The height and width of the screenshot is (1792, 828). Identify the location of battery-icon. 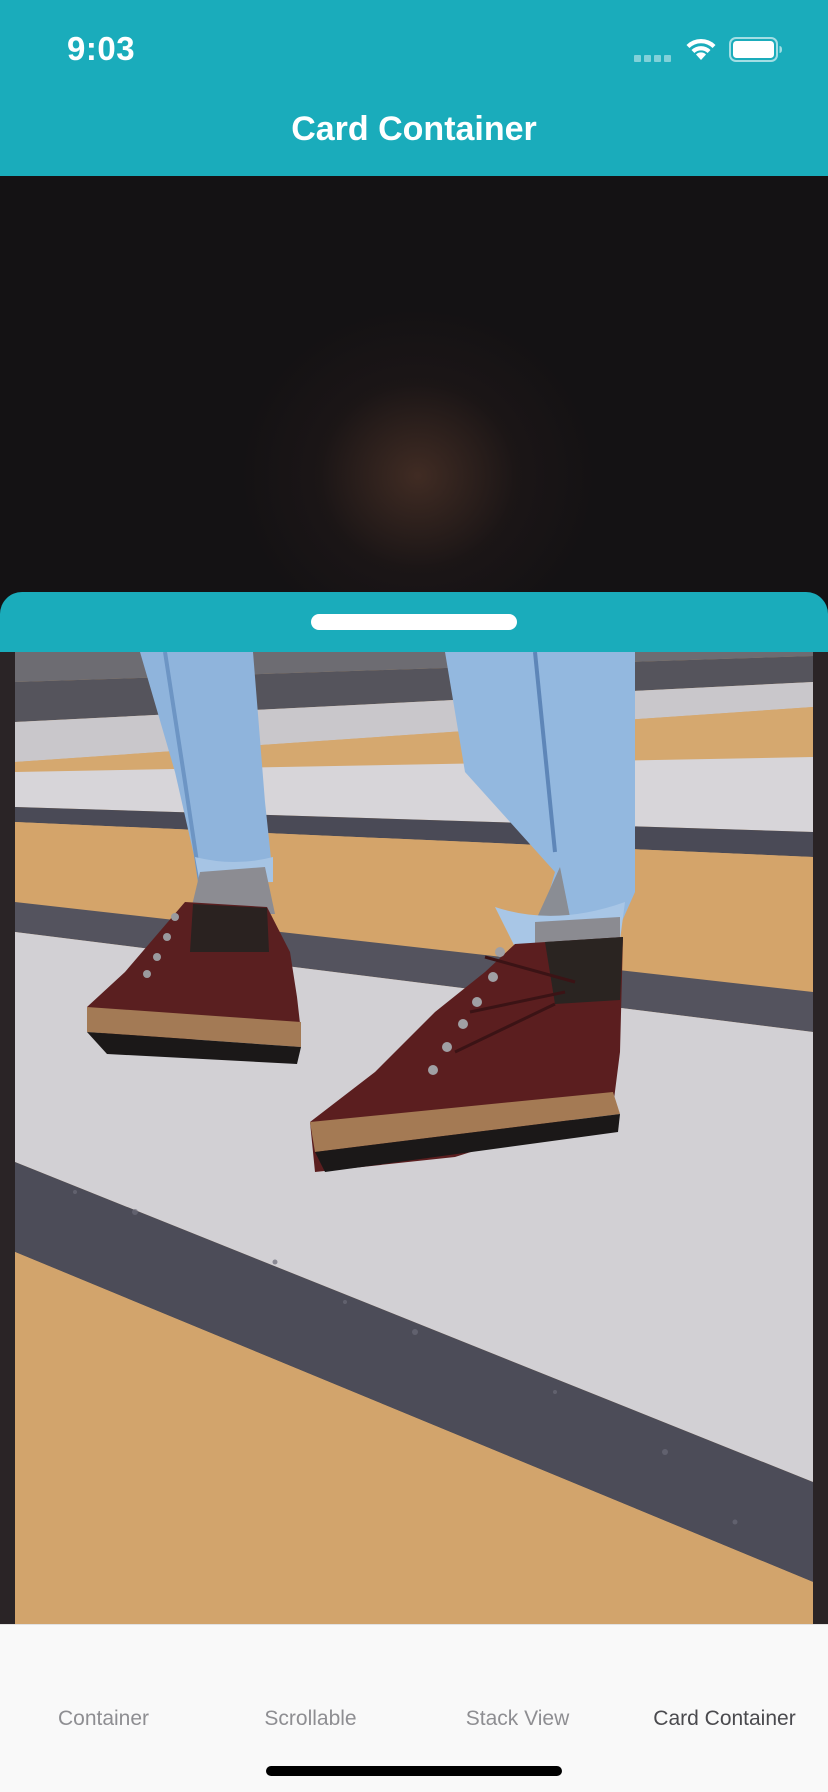
(755, 49).